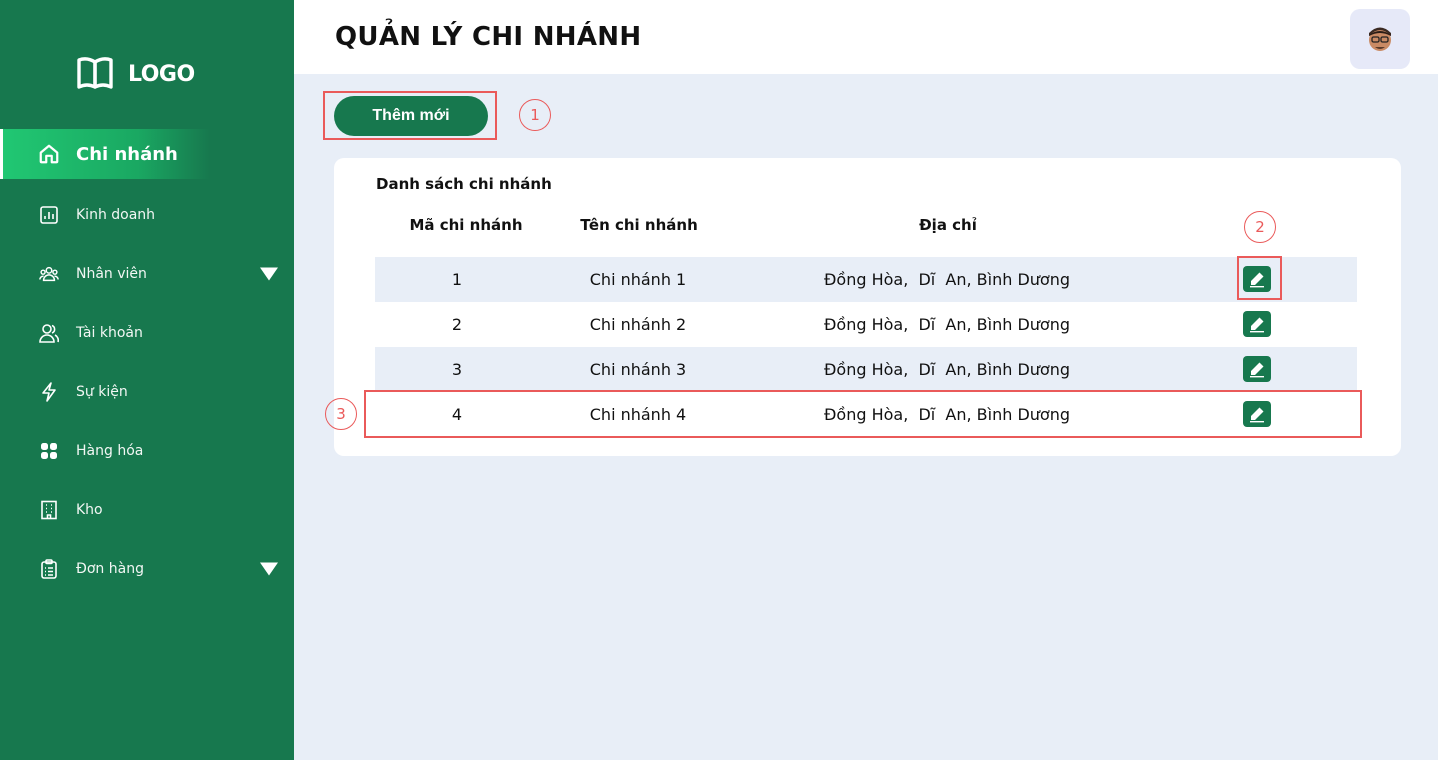 The height and width of the screenshot is (760, 1438). I want to click on cell-code: 1, so click(457, 279).